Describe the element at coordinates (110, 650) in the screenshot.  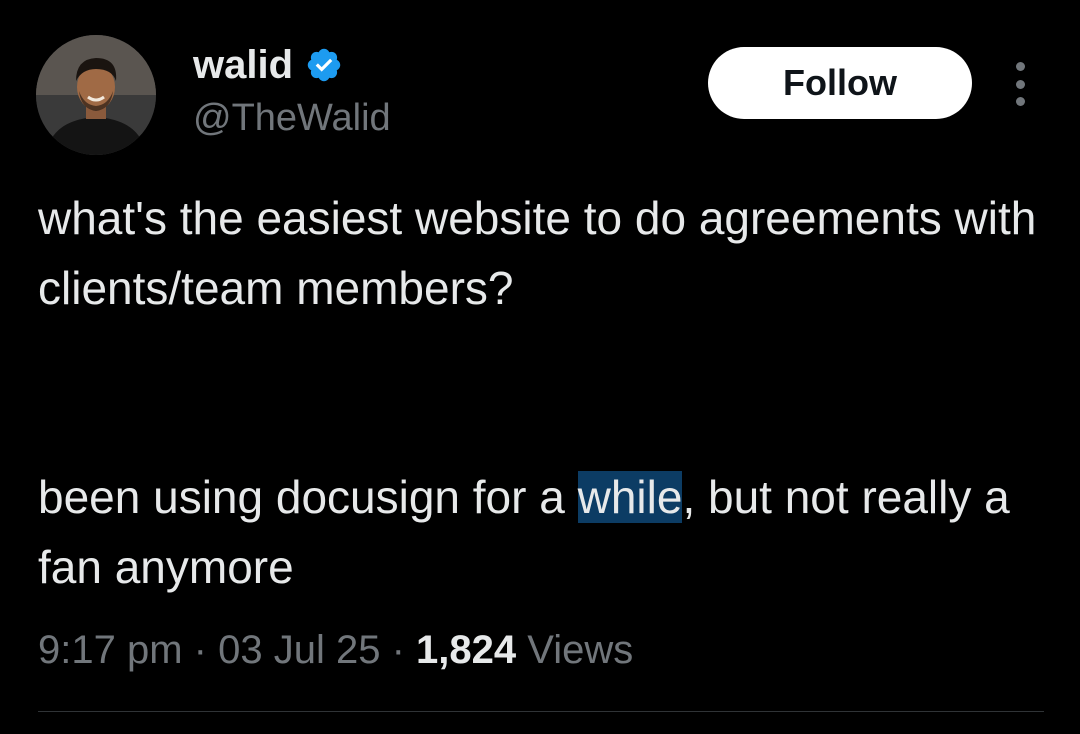
I see `tweet-time: 9:17 pm` at that location.